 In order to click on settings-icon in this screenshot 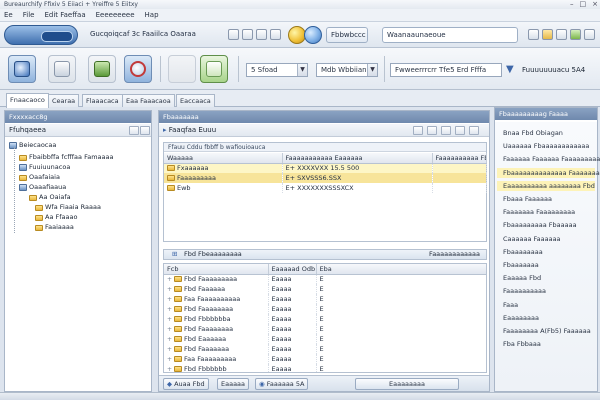, I will do `click(474, 130)`.